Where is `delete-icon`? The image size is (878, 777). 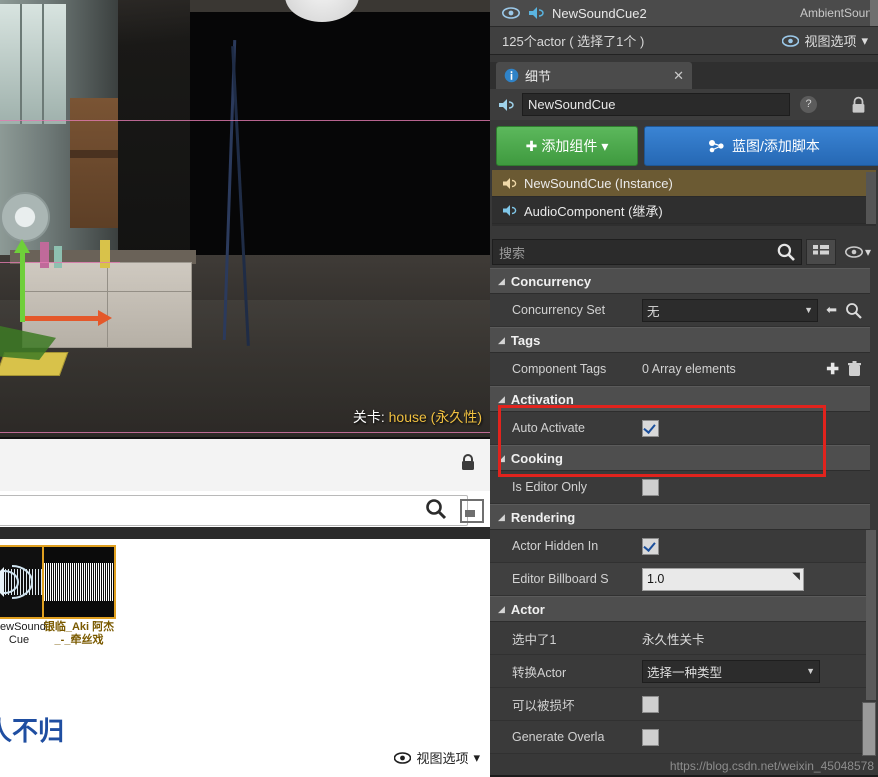 delete-icon is located at coordinates (854, 369).